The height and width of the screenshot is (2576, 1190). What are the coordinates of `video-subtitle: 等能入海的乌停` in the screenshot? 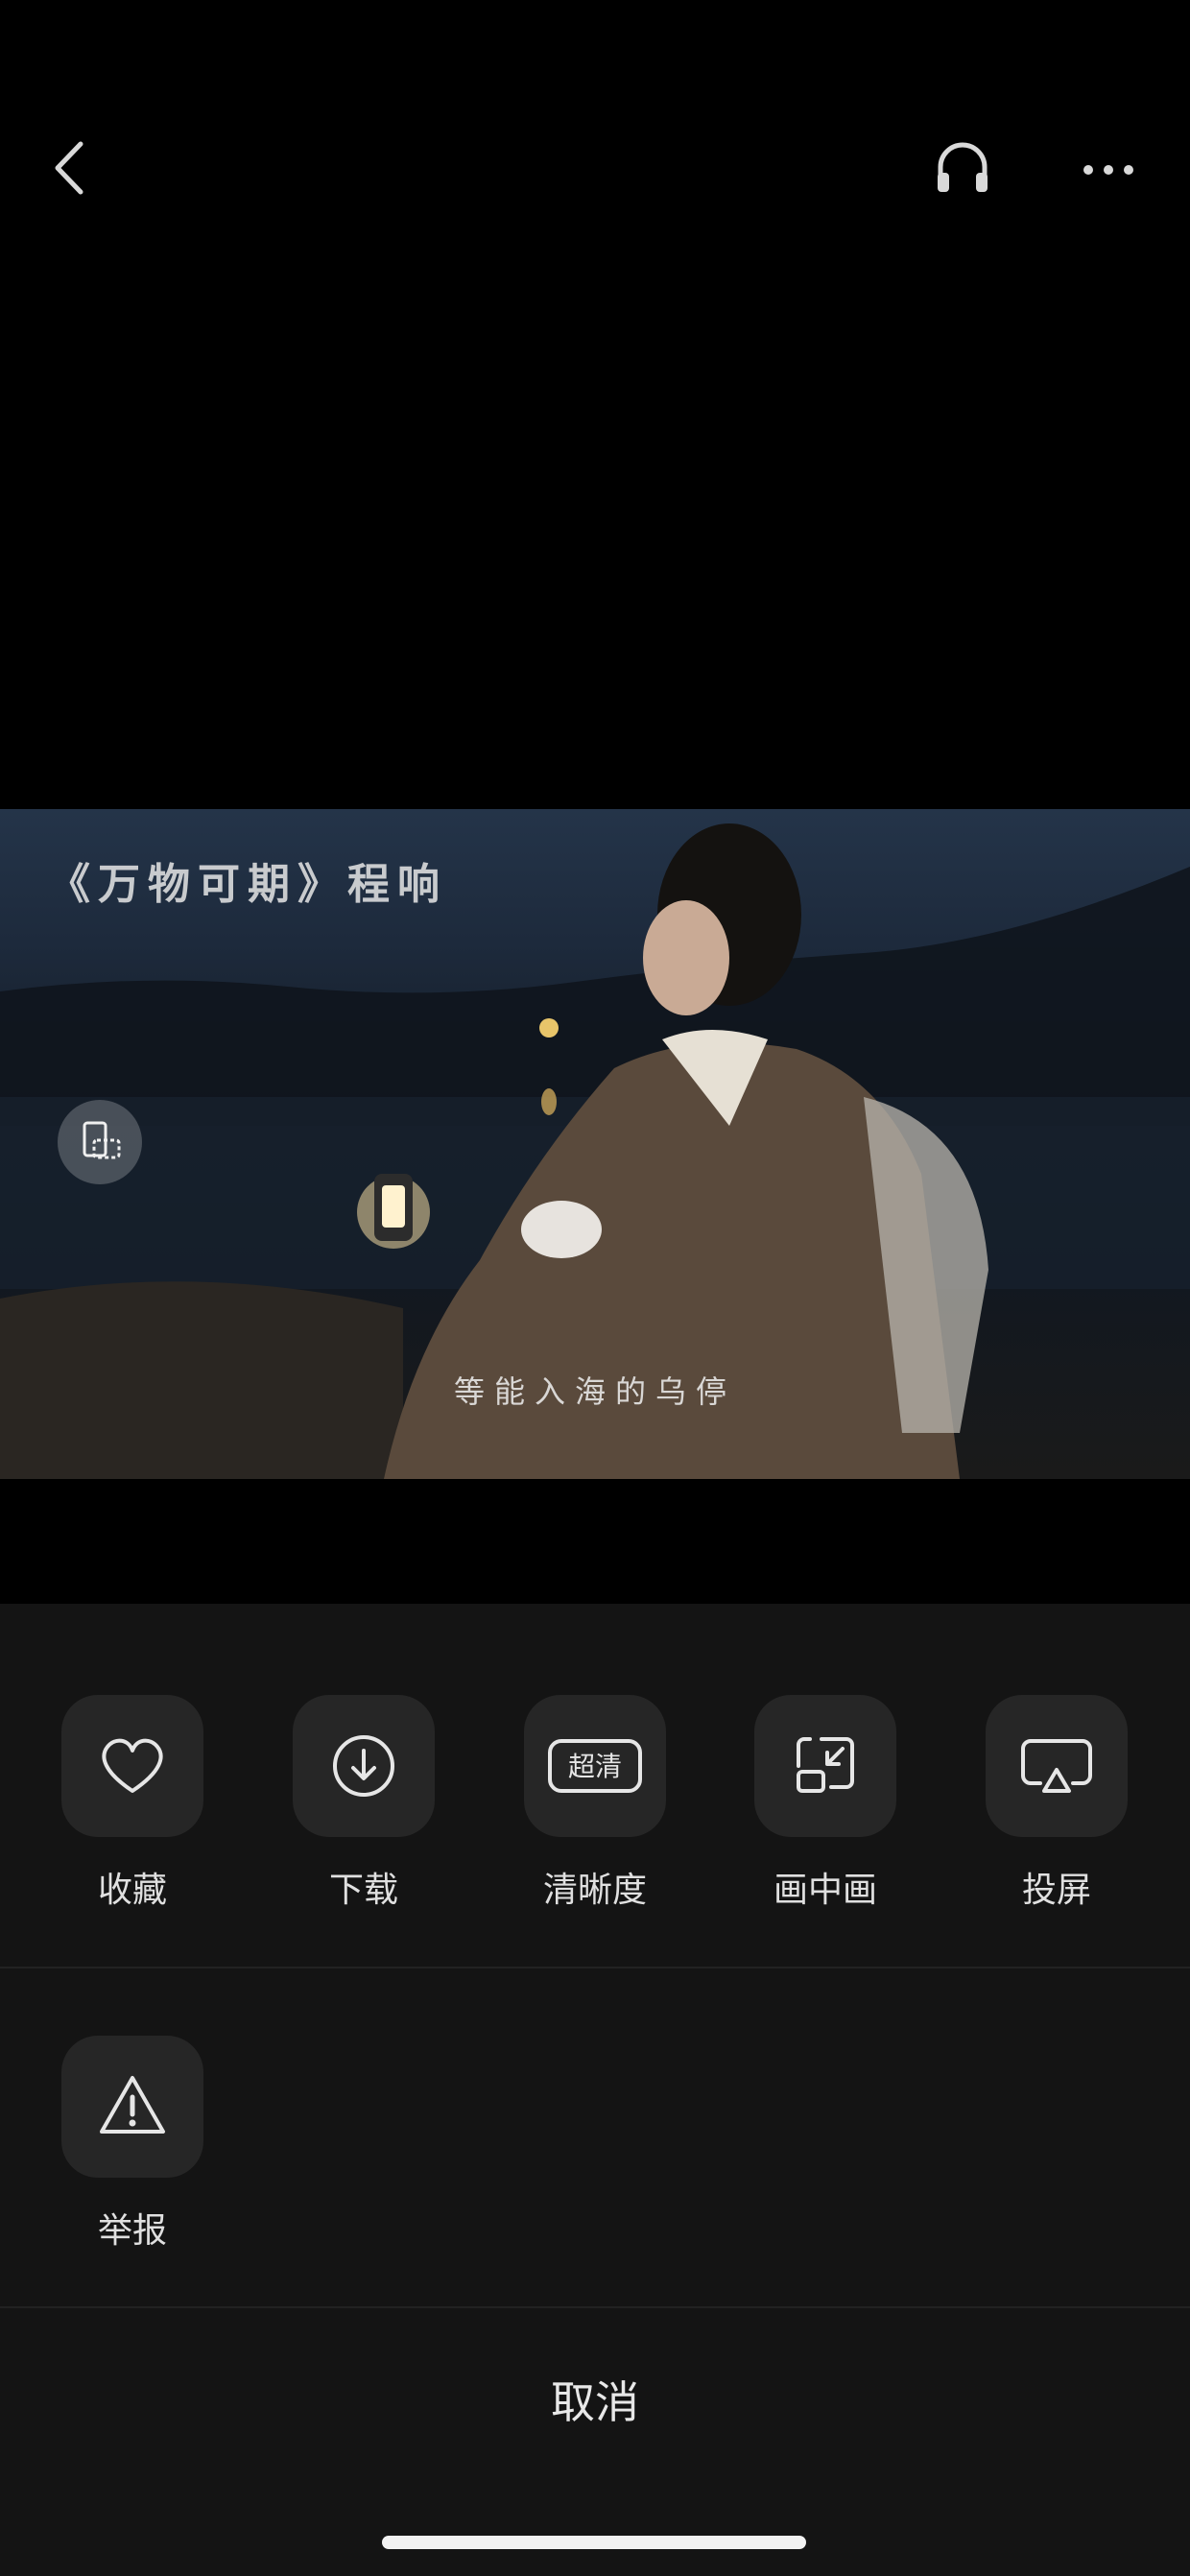 It's located at (595, 1391).